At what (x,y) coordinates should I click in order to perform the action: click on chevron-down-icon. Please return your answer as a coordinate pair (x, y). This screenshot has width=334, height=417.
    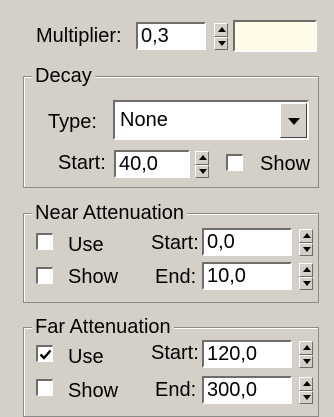
    Looking at the image, I should click on (293, 120).